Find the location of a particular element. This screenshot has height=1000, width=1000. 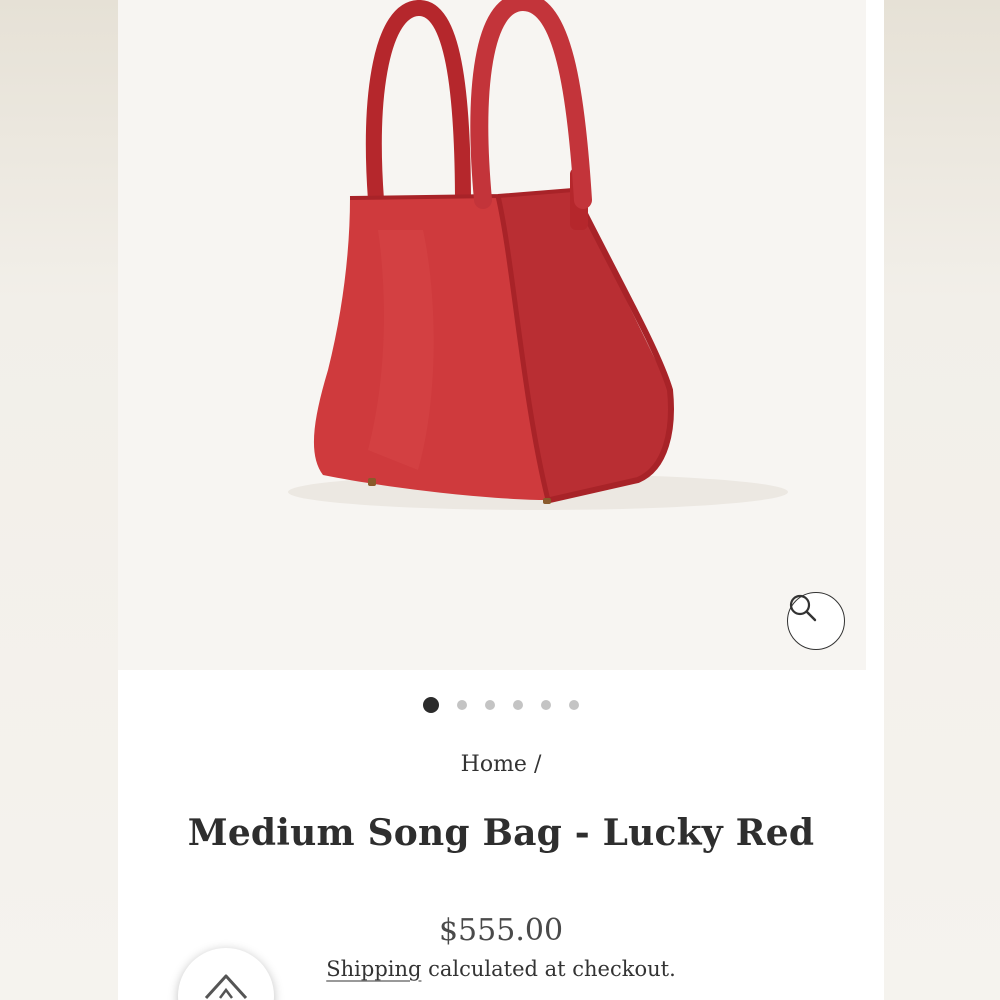

house-icon is located at coordinates (226, 987).